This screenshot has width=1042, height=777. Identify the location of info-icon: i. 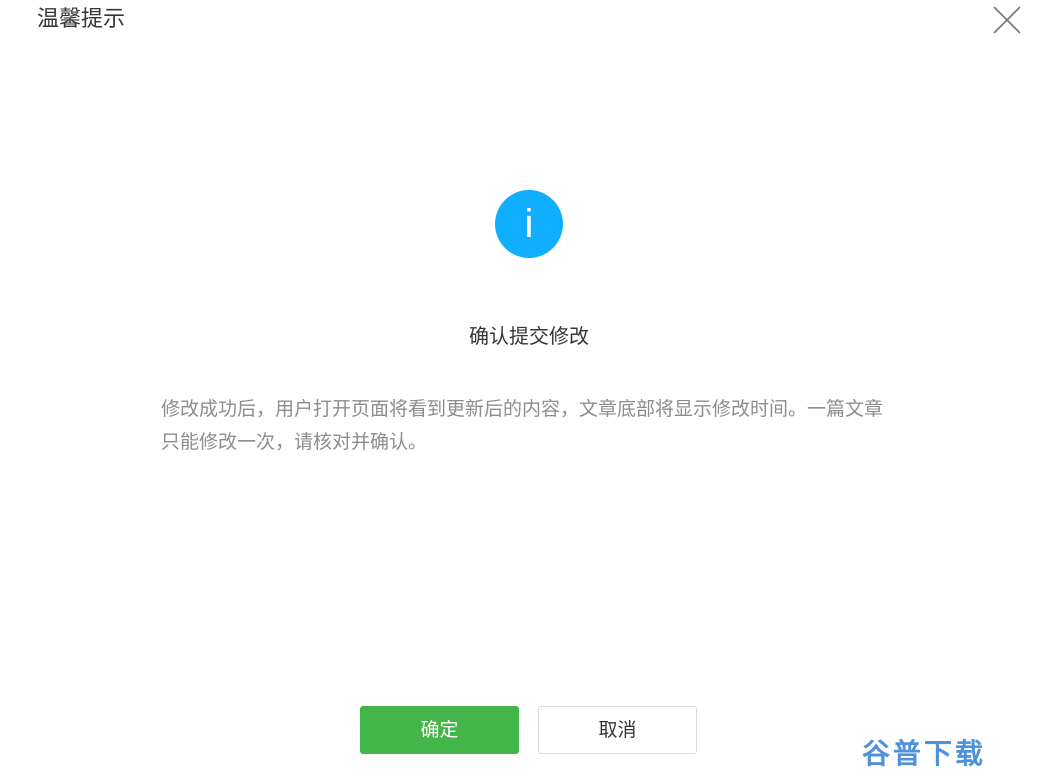
(529, 224).